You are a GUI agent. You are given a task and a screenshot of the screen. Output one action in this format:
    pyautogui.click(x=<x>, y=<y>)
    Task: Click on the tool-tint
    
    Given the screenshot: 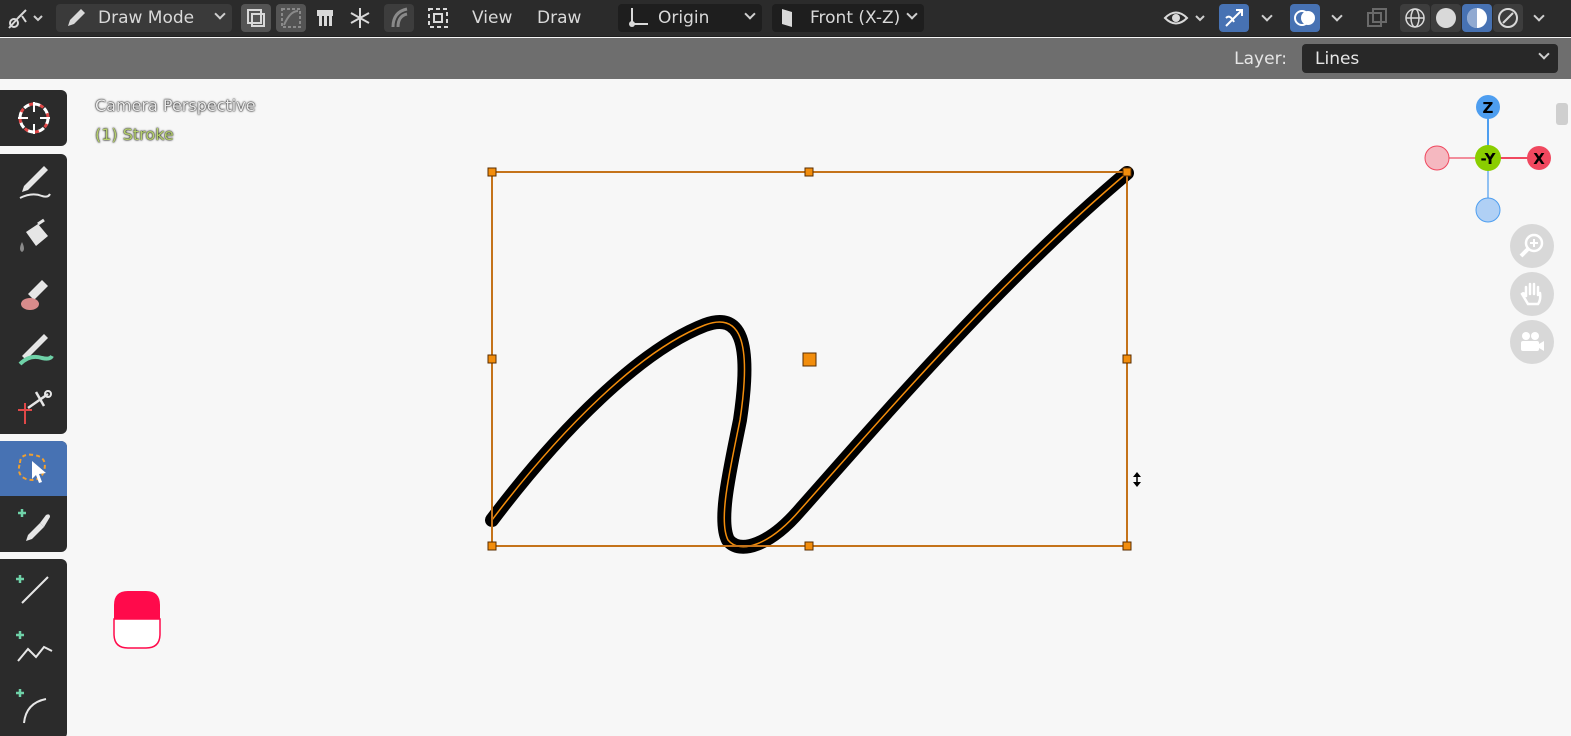 What is the action you would take?
    pyautogui.click(x=33, y=349)
    